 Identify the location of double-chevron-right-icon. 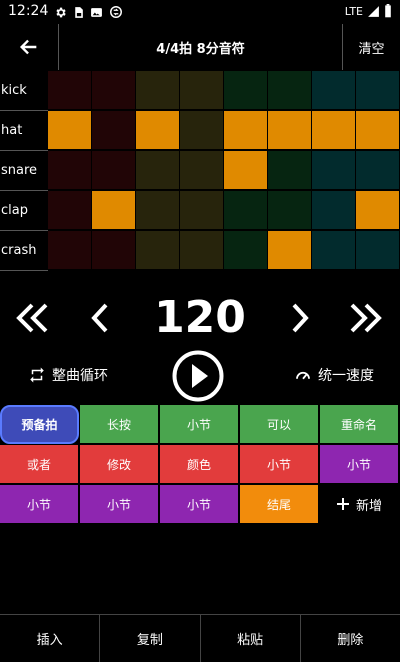
(366, 318).